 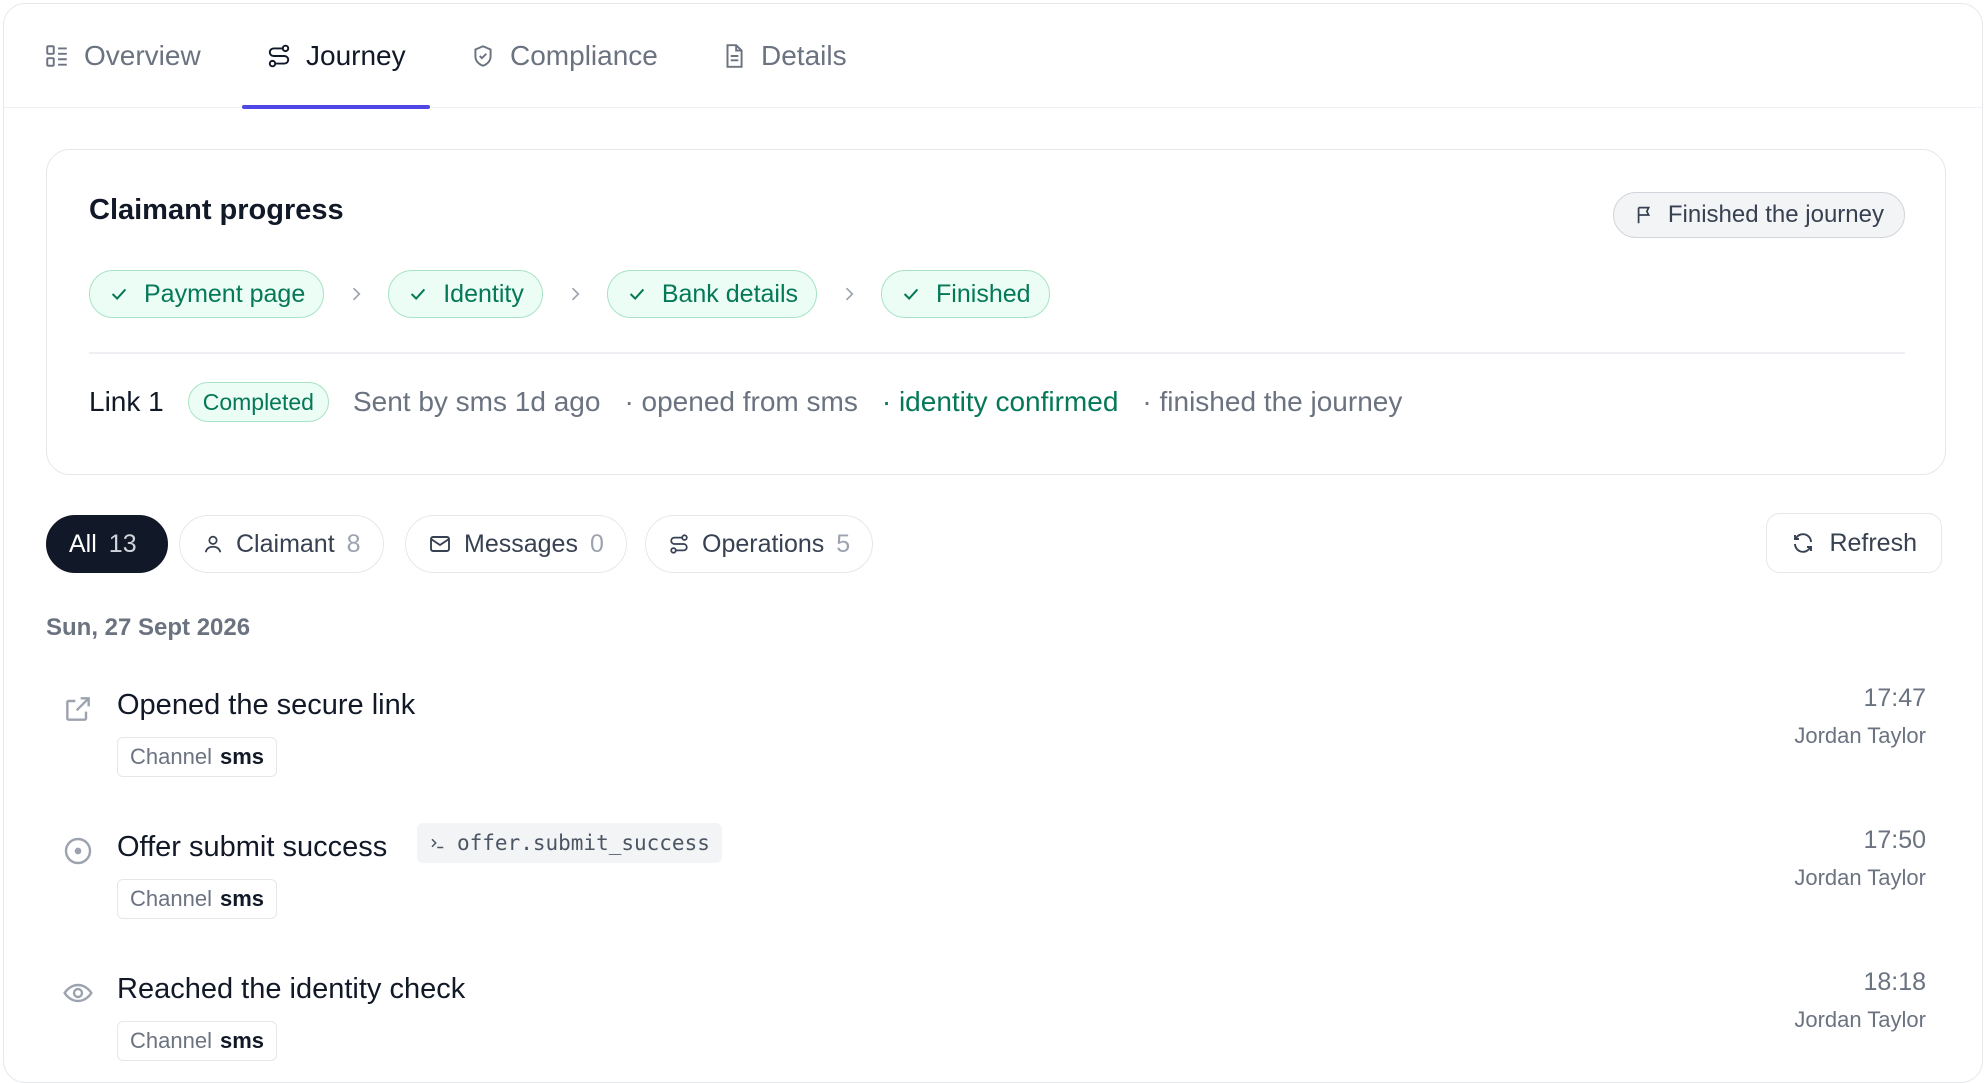 I want to click on tab-overview-label: Overview, so click(x=142, y=55).